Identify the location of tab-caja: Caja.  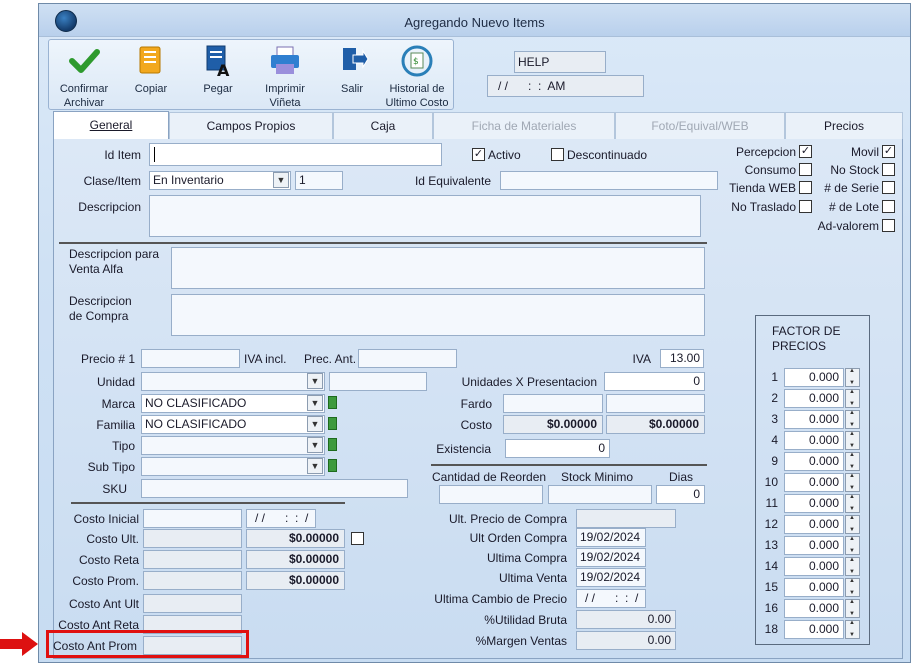
(383, 125).